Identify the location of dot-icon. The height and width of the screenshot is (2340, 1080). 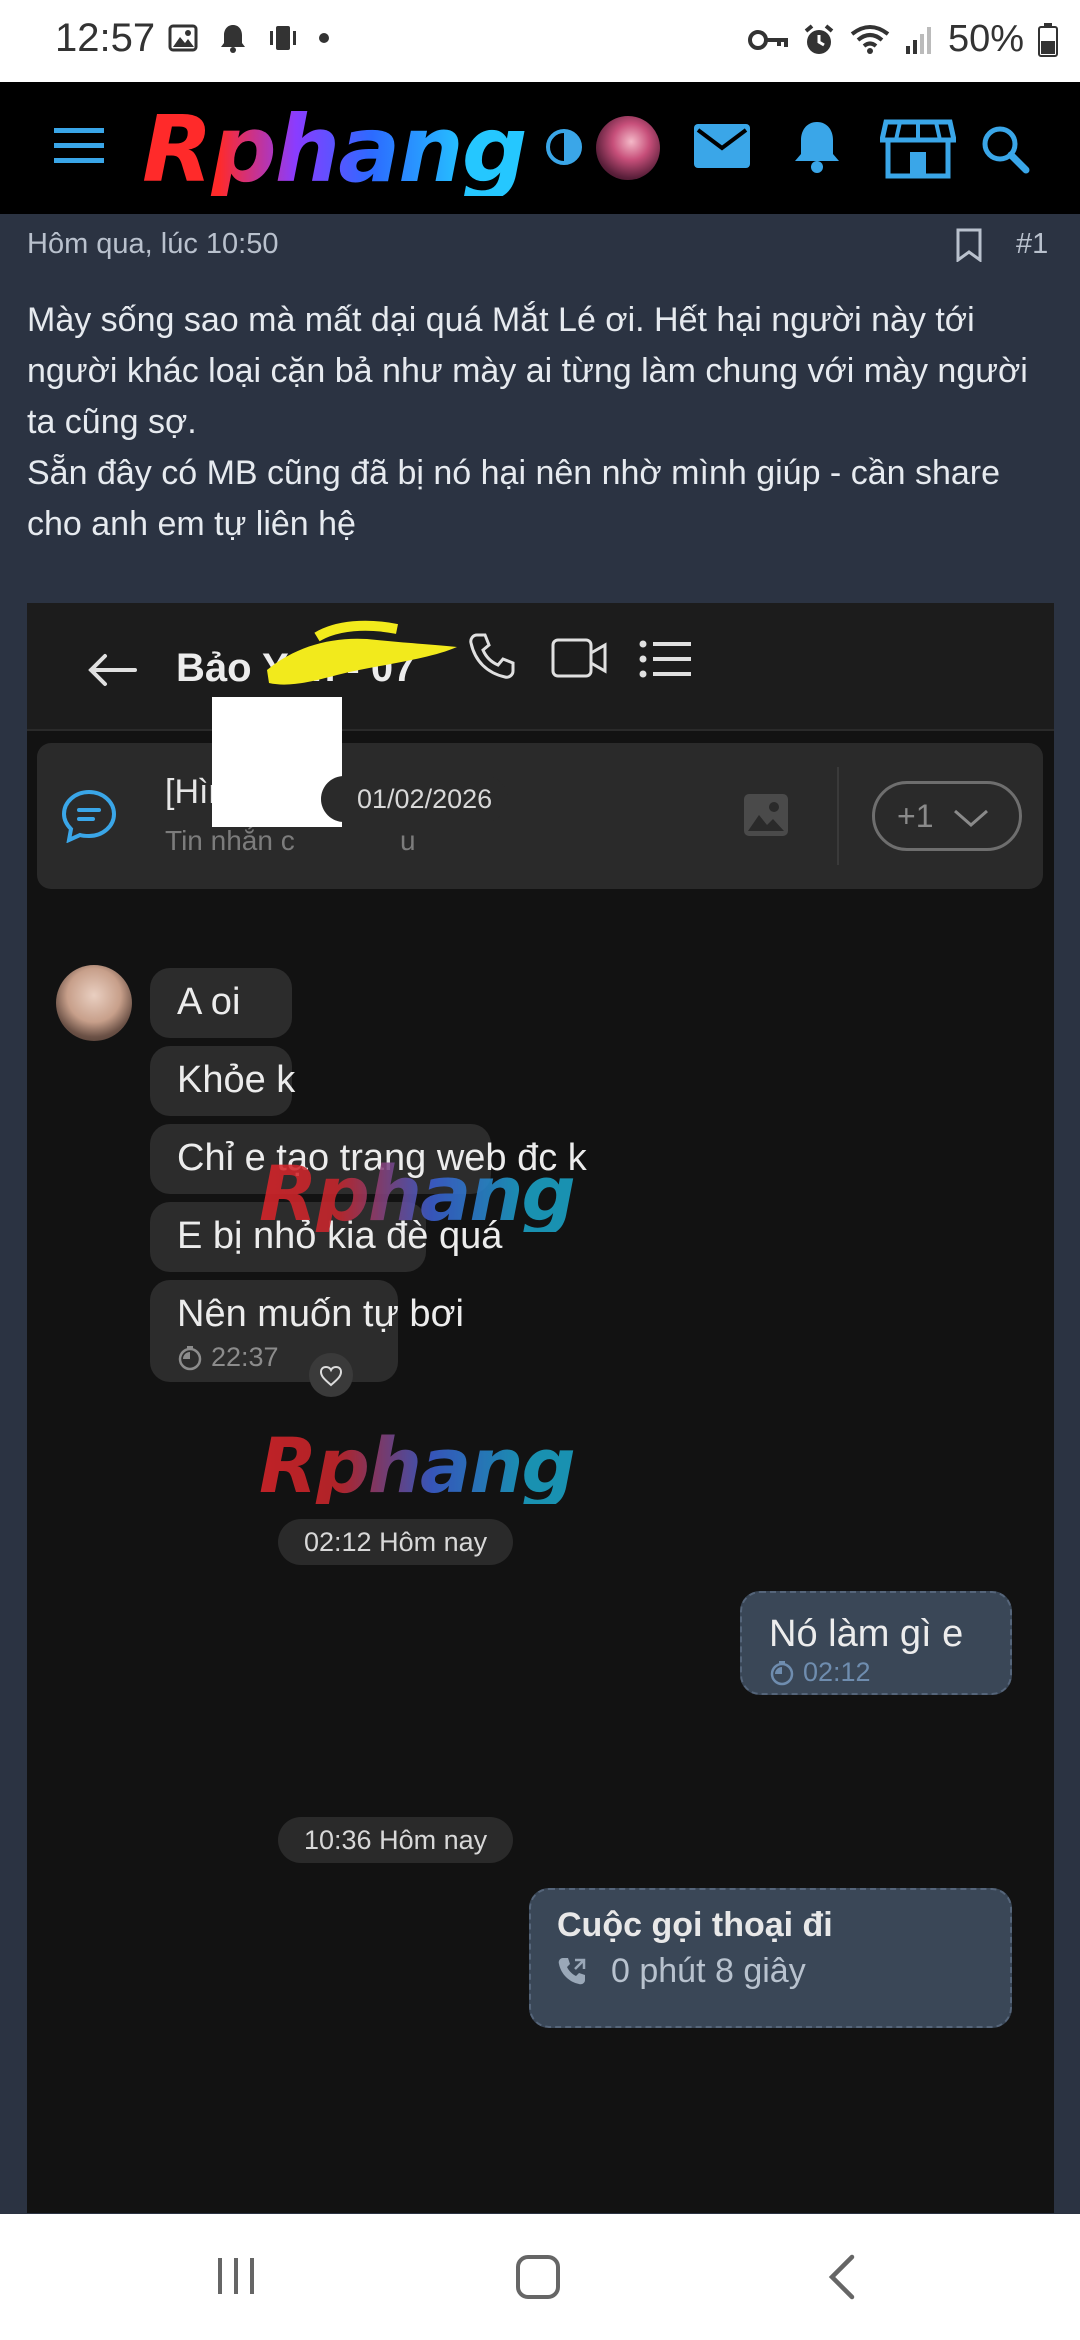
(324, 38).